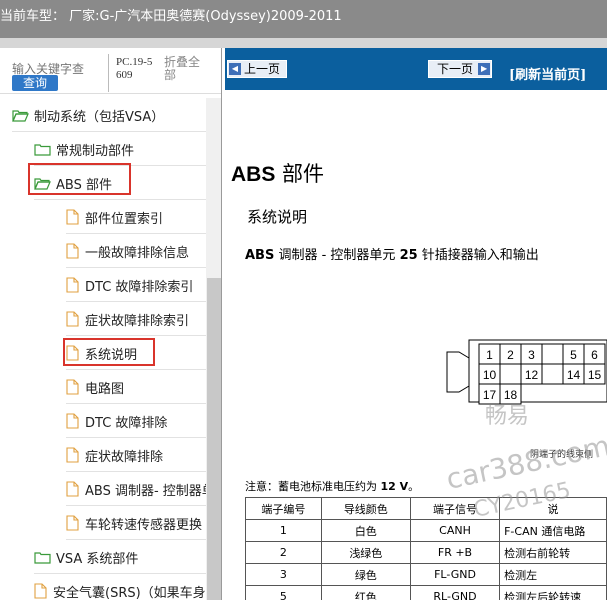 The image size is (607, 600). What do you see at coordinates (455, 508) in the screenshot?
I see `header-terminal-signal: 端子信号` at bounding box center [455, 508].